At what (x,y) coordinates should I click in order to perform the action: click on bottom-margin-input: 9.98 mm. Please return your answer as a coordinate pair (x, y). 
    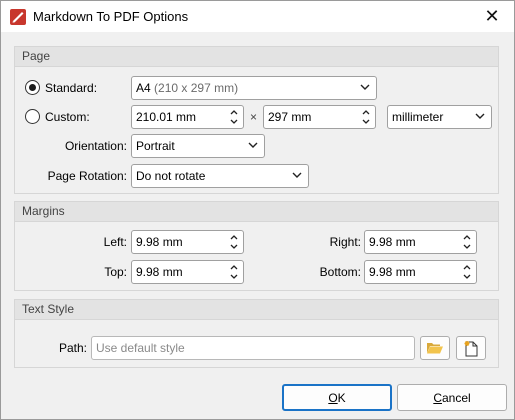
    Looking at the image, I should click on (420, 272).